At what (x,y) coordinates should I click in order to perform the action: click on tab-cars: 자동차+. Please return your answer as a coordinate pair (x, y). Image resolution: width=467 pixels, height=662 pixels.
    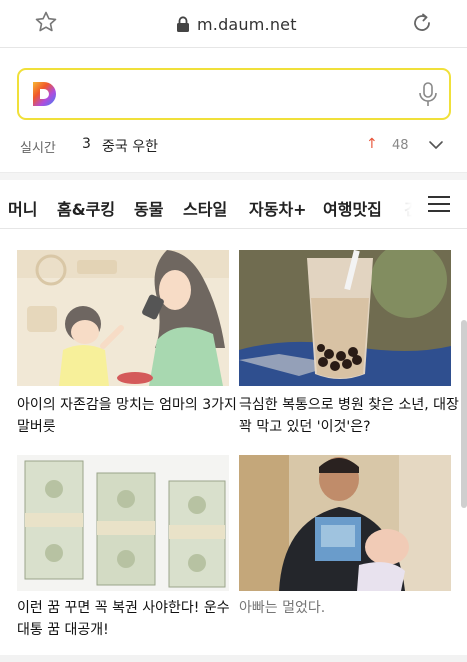
    Looking at the image, I should click on (278, 208).